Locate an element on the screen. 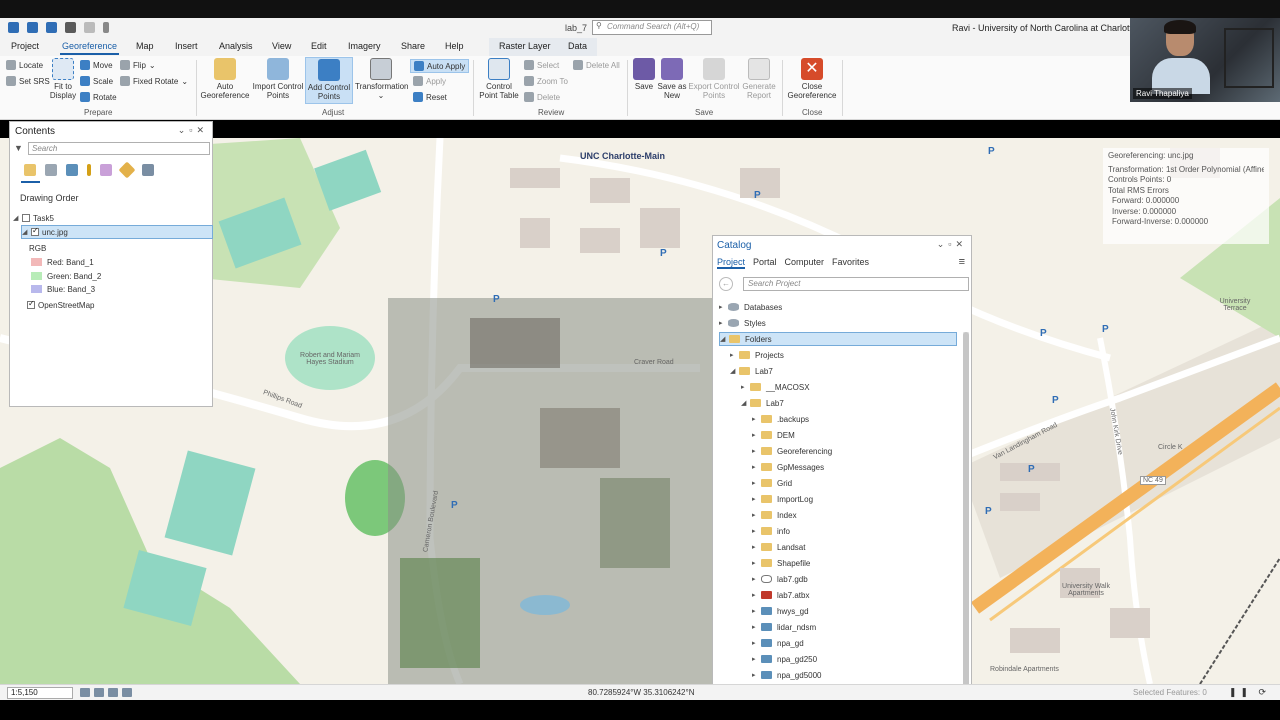 The width and height of the screenshot is (1280, 720). select-button: Select is located at coordinates (541, 65).